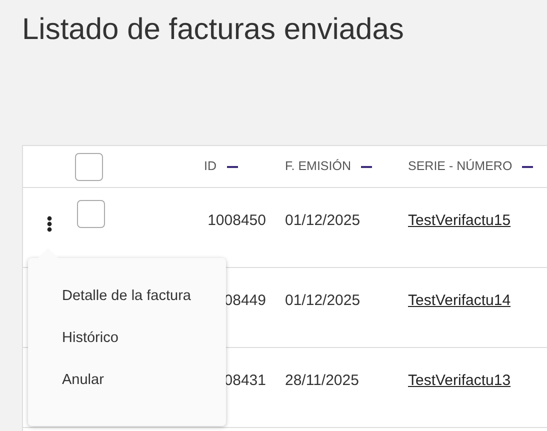 The image size is (547, 431). Describe the element at coordinates (91, 214) in the screenshot. I see `row-checkbox` at that location.